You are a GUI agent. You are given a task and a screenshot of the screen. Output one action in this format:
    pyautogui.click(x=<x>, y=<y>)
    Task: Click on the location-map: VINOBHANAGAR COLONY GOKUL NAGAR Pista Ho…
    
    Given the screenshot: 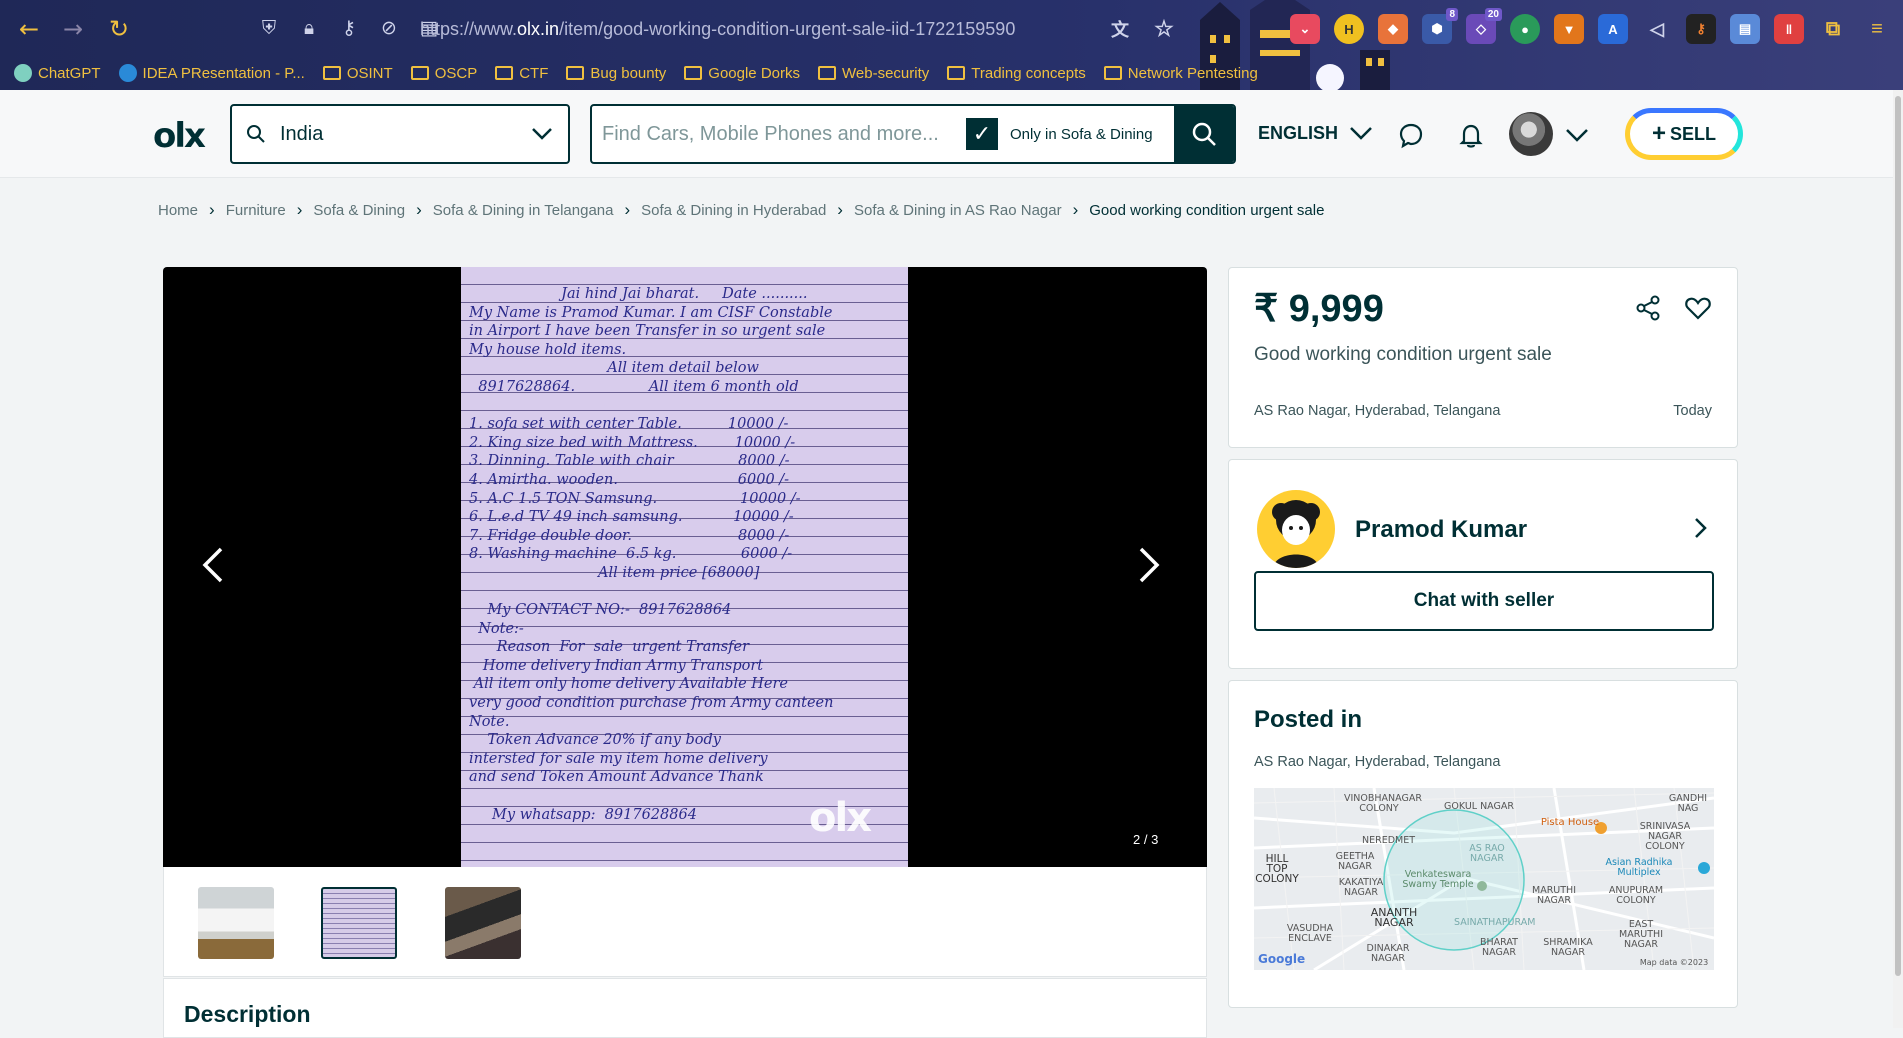 What is the action you would take?
    pyautogui.click(x=1484, y=879)
    